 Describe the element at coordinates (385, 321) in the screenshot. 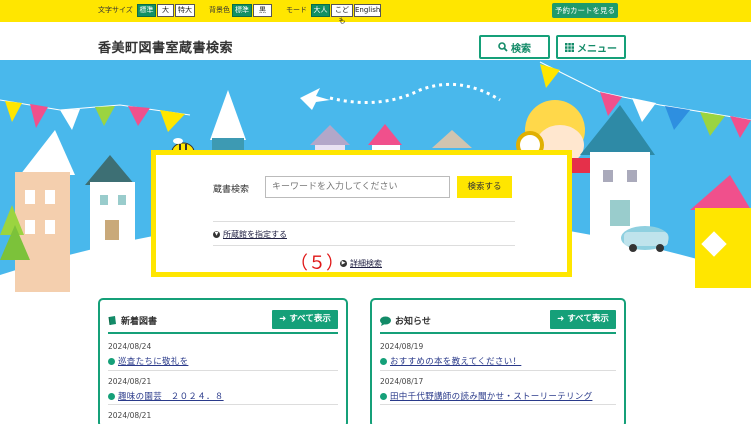

I see `speech-bubble-icon` at that location.